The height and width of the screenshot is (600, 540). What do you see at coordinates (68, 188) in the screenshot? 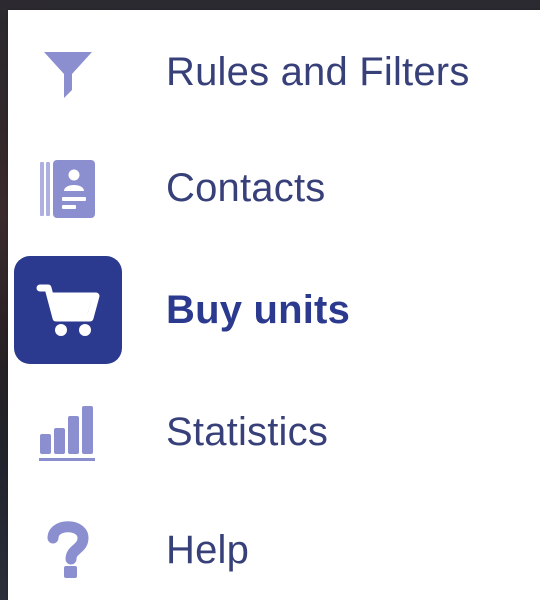
I see `contacts-icon` at bounding box center [68, 188].